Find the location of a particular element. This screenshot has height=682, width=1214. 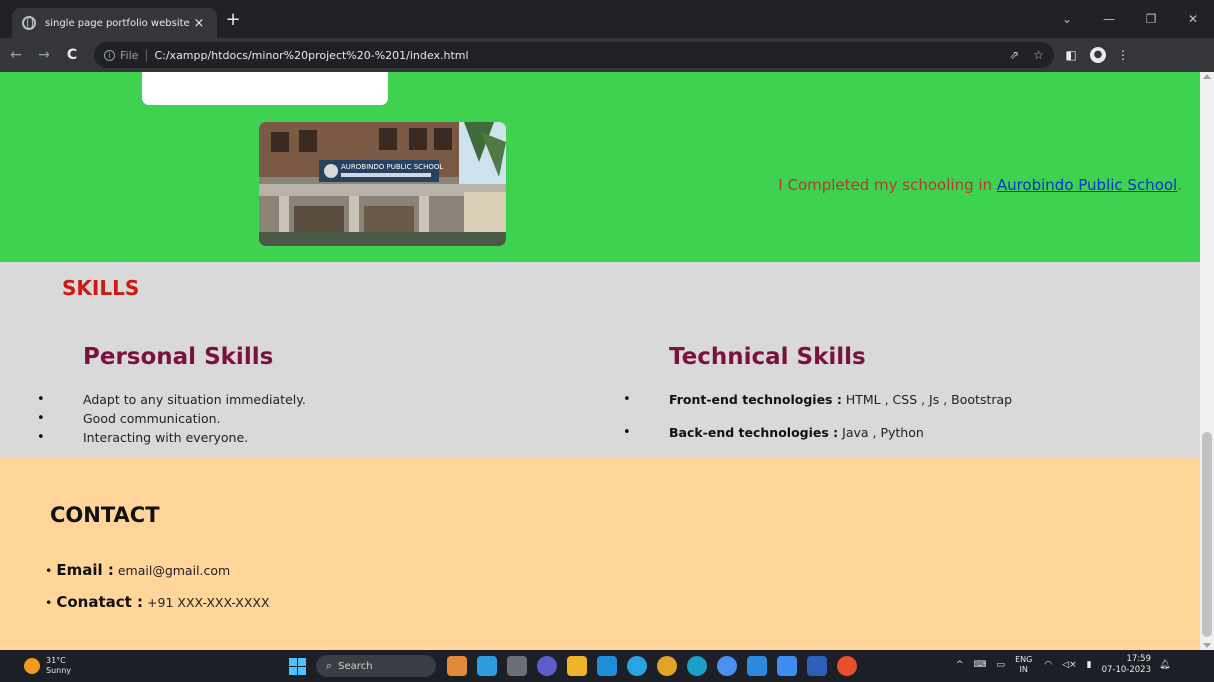

weather-temperature: 31°C is located at coordinates (56, 660).